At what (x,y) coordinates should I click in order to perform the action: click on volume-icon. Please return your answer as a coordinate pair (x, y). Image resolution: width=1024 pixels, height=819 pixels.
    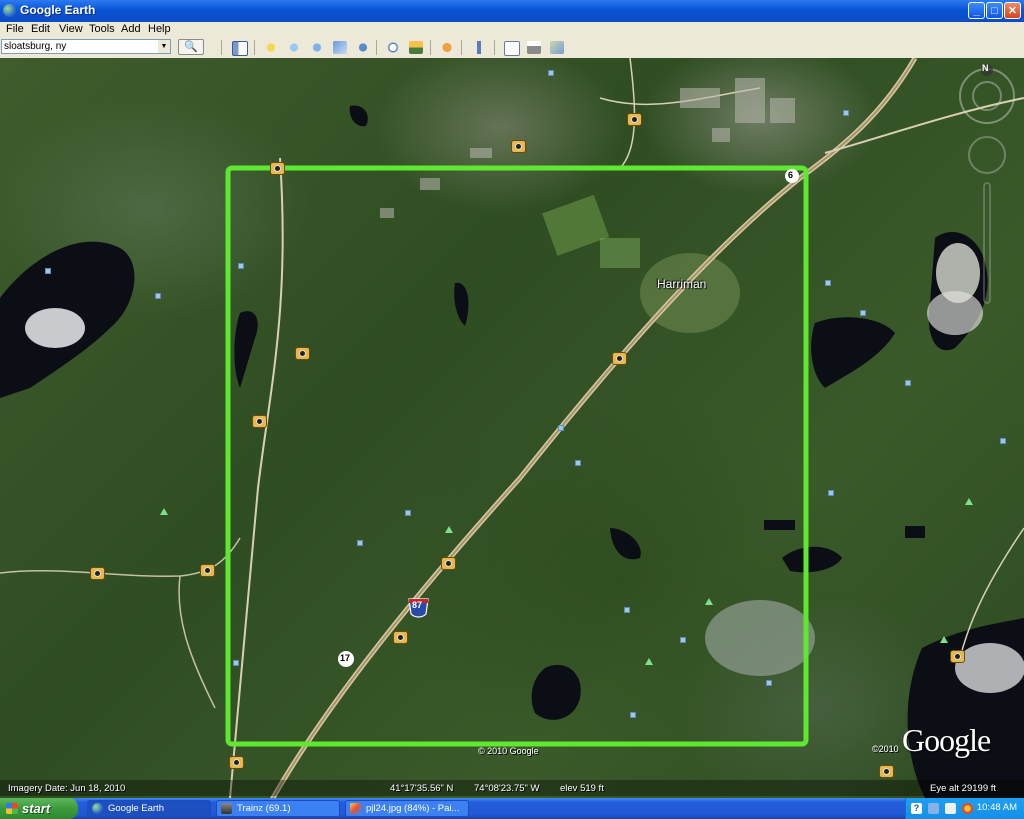
    Looking at the image, I should click on (950, 808).